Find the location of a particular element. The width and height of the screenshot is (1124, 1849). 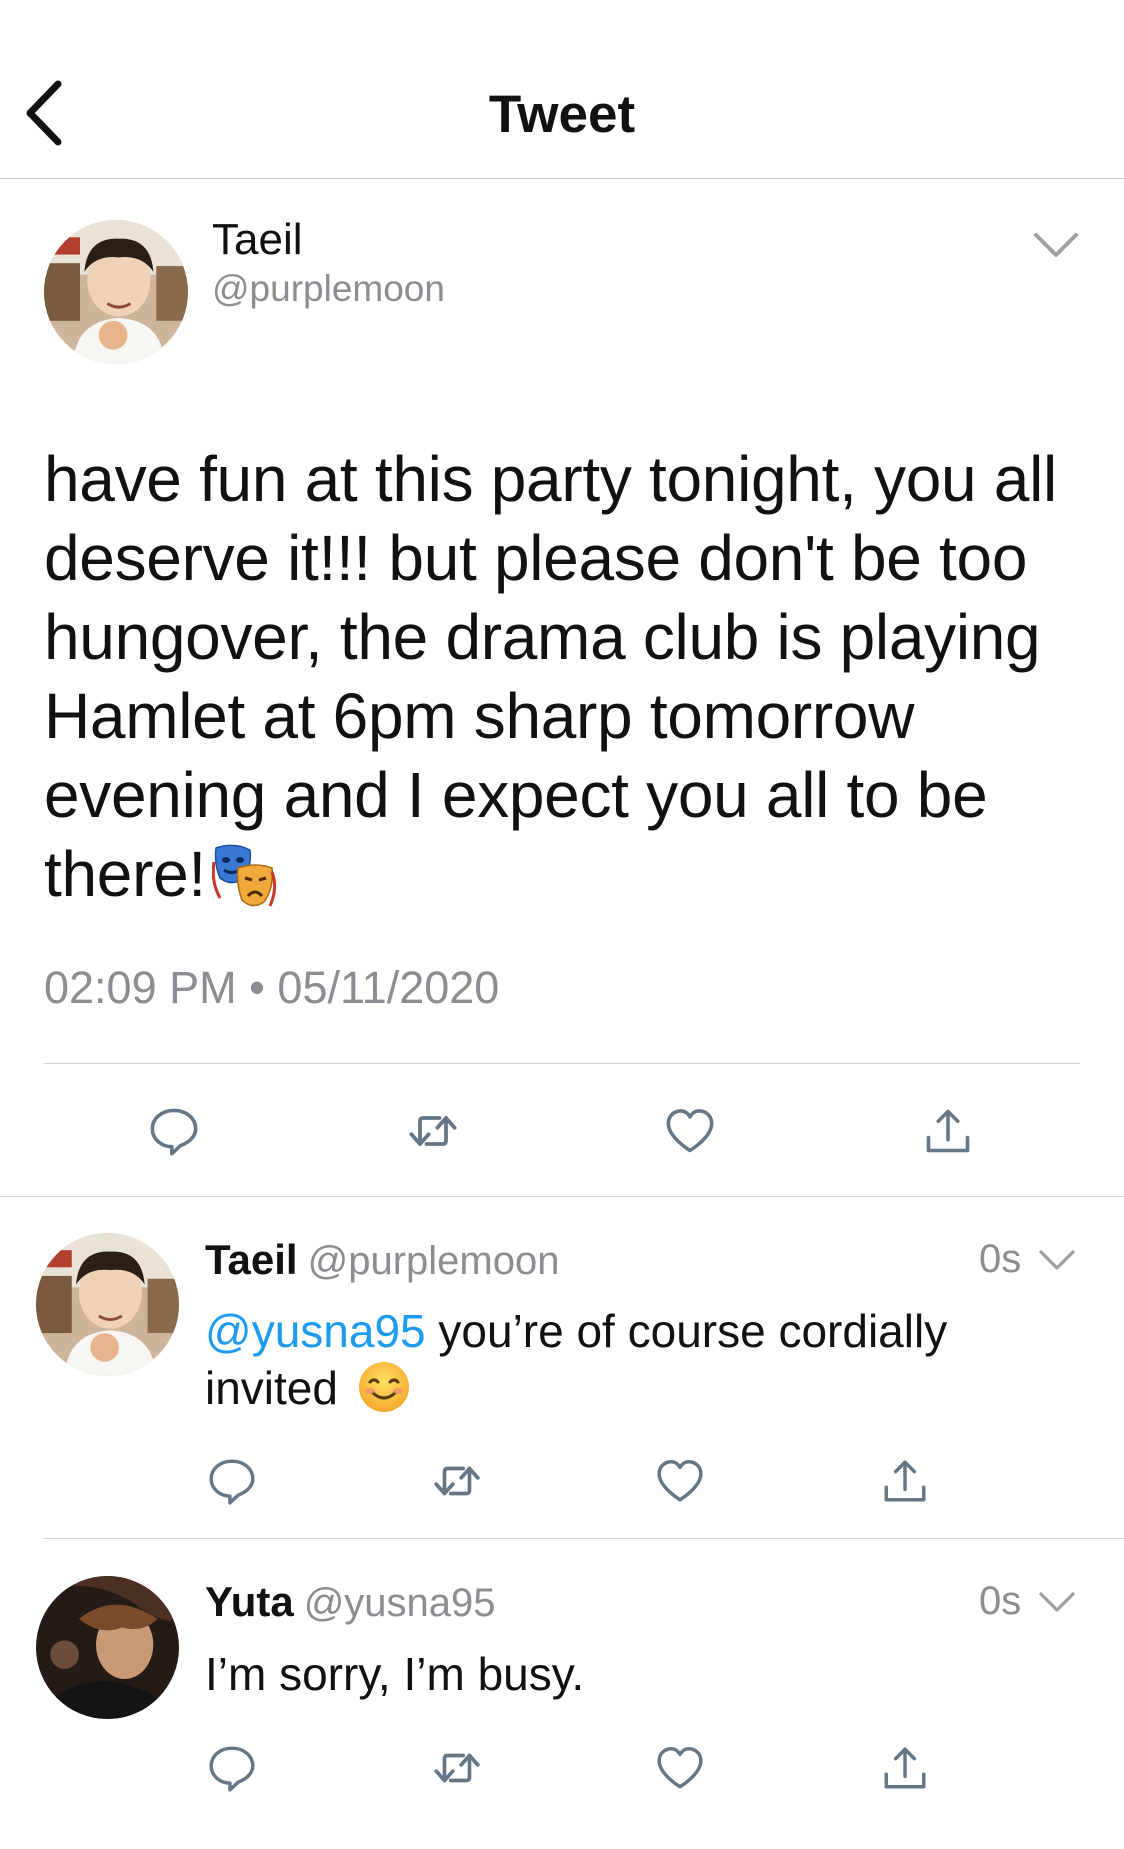

author-handle: @purplemoon is located at coordinates (328, 289).